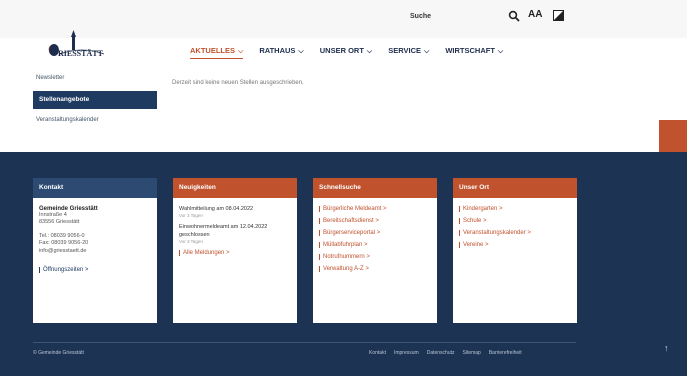 This screenshot has height=376, width=687. Describe the element at coordinates (53, 215) in the screenshot. I see `contact-street: Innstraße 4` at that location.